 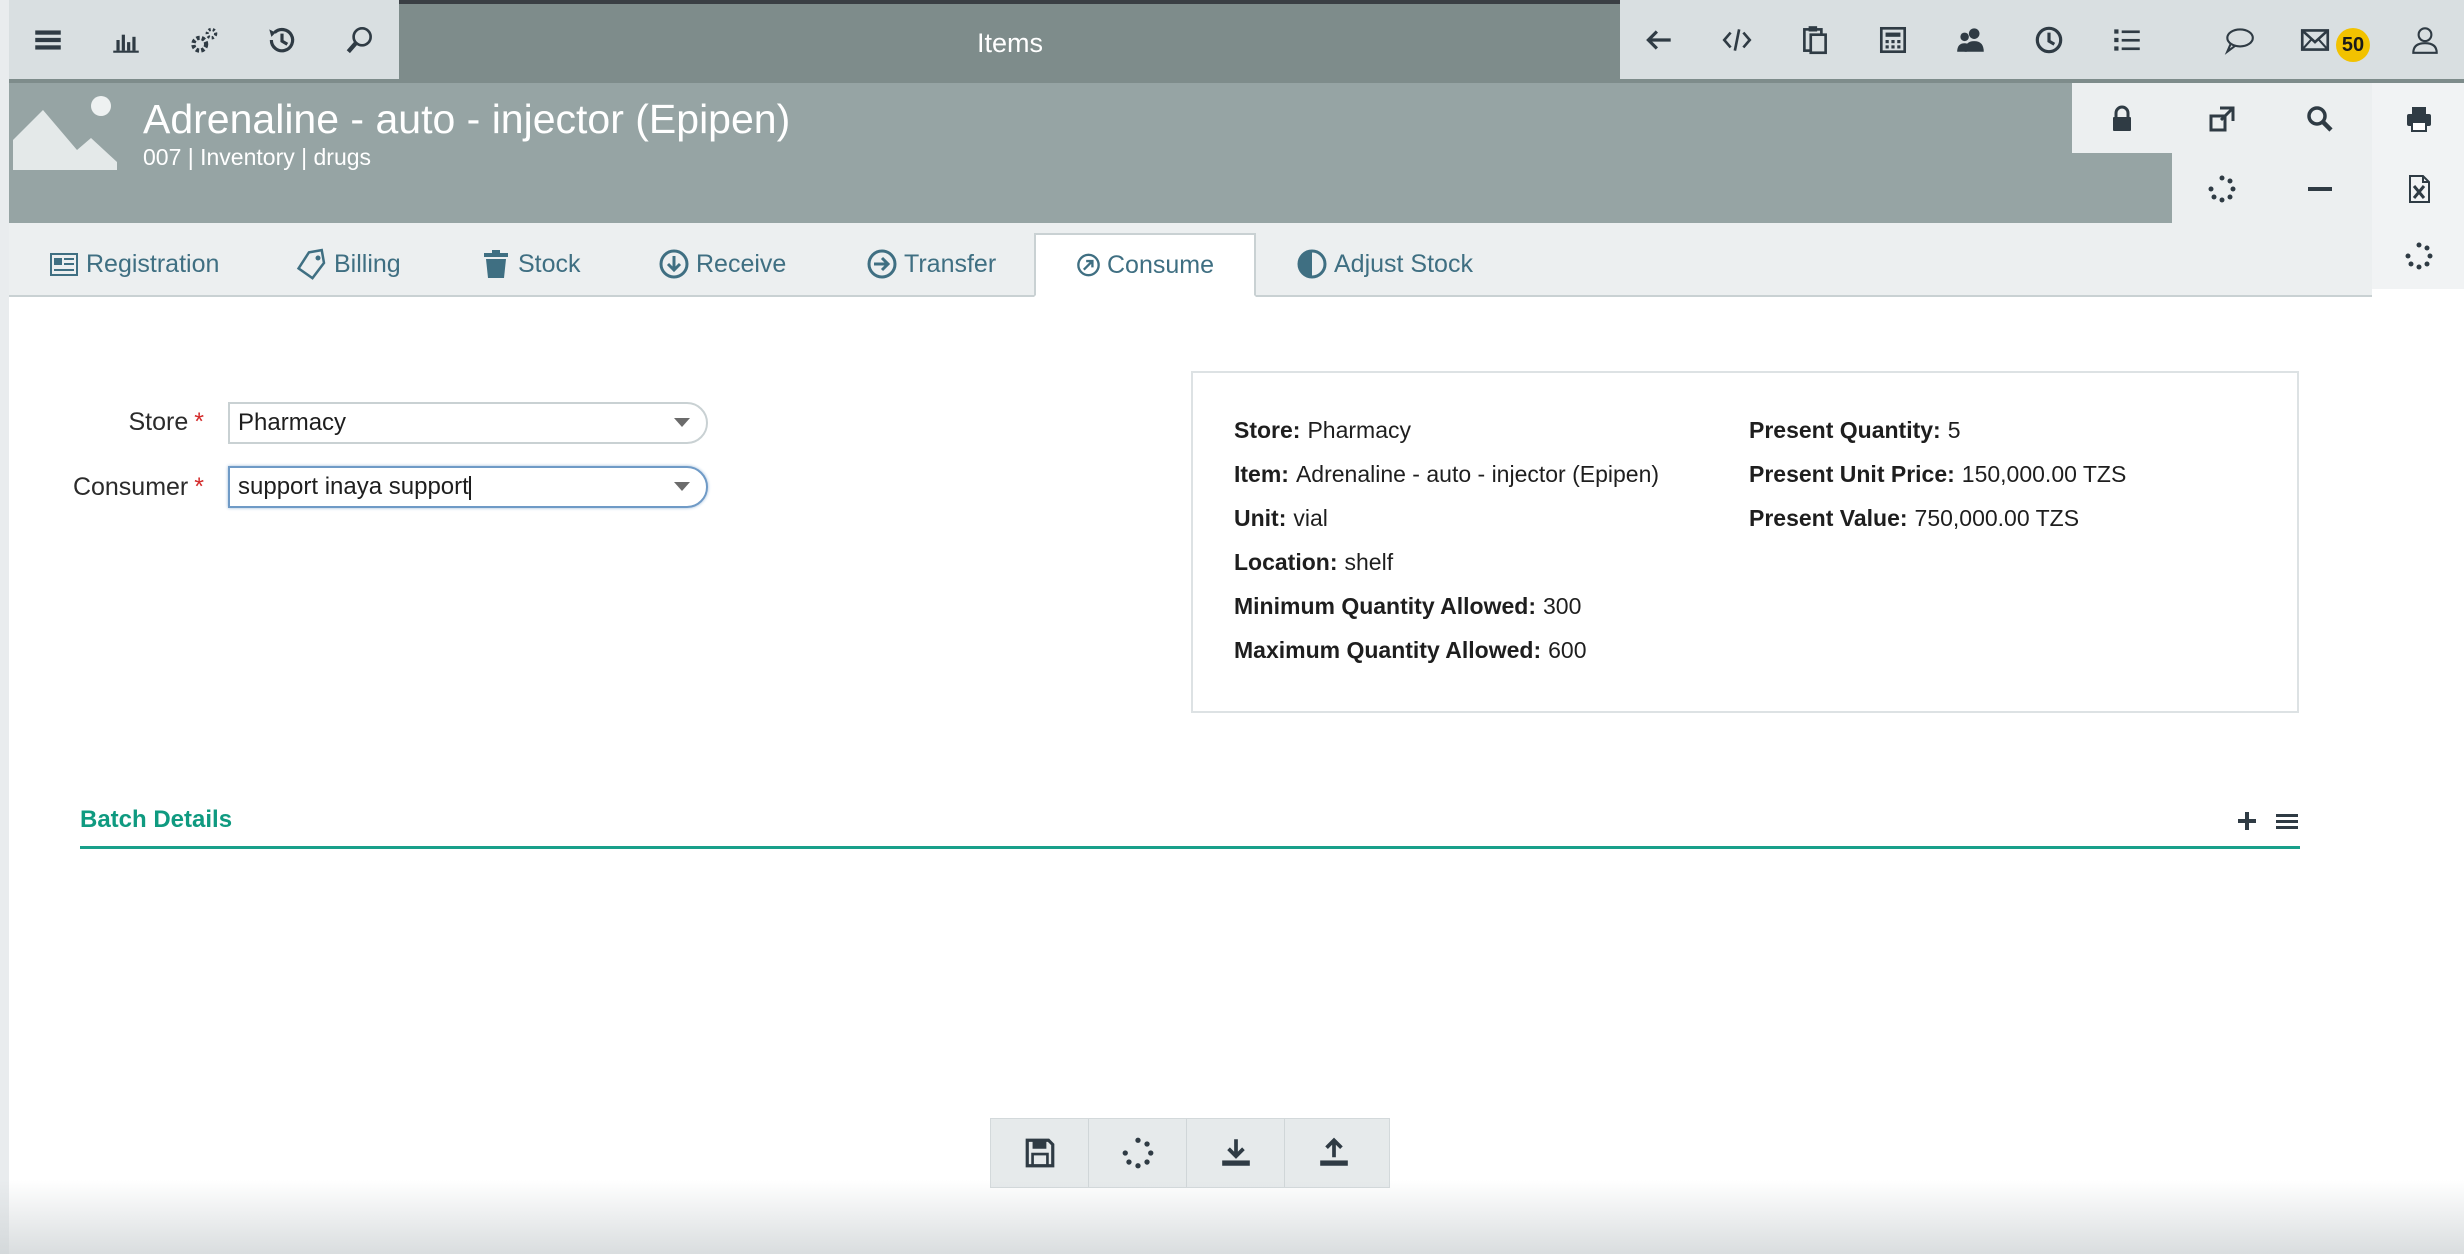 What do you see at coordinates (1938, 474) in the screenshot?
I see `info-present-unit-price: Present Unit Price: 150,000.00 TZS` at bounding box center [1938, 474].